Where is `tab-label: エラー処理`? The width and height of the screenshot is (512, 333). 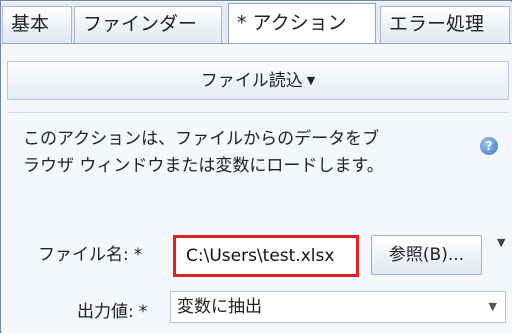
tab-label: エラー処理 is located at coordinates (437, 24).